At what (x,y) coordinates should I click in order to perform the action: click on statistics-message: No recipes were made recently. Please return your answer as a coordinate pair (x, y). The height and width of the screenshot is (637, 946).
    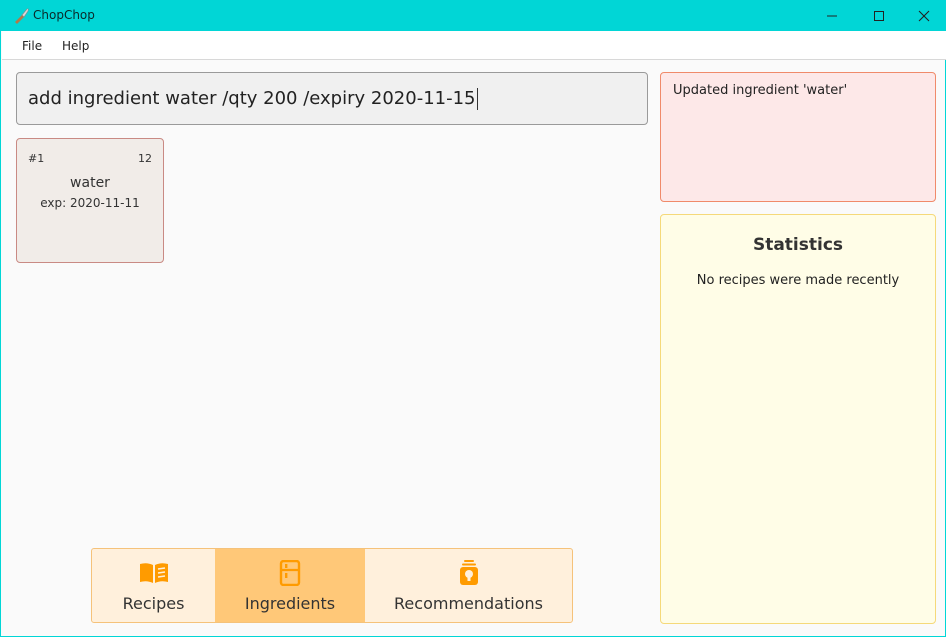
    Looking at the image, I should click on (798, 280).